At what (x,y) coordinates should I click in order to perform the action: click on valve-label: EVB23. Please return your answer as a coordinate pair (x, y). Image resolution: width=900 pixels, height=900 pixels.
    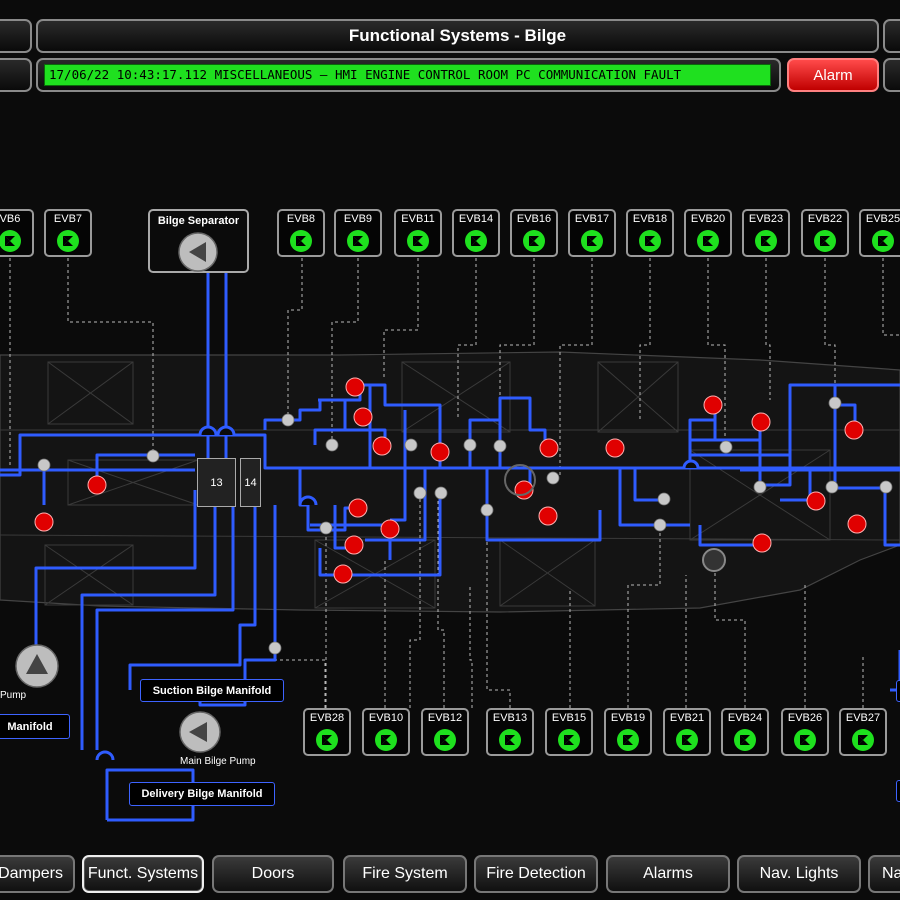
    Looking at the image, I should click on (766, 219).